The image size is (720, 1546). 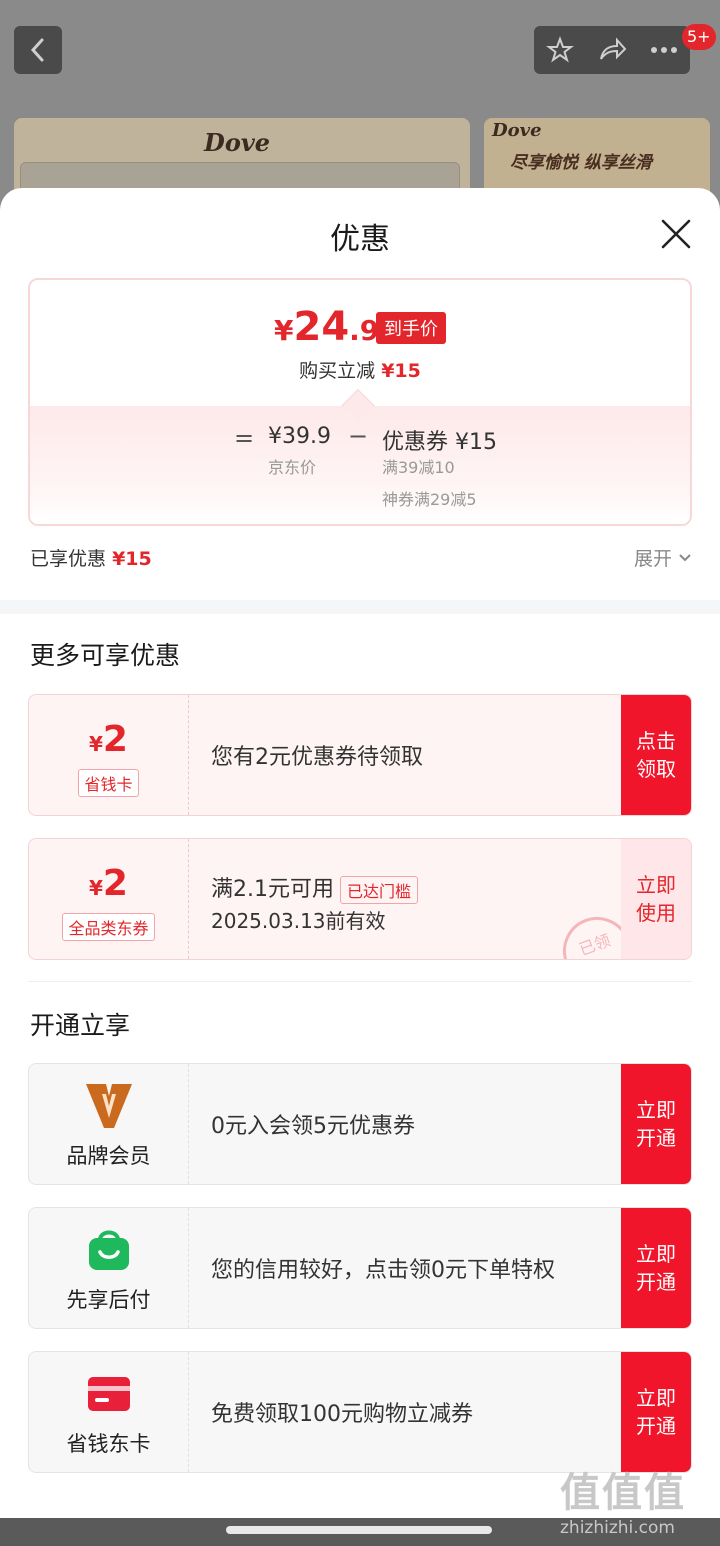 I want to click on membership-card: 先享后付 您的信用较好，点击领0元下单特权 立即开通, so click(x=360, y=1268).